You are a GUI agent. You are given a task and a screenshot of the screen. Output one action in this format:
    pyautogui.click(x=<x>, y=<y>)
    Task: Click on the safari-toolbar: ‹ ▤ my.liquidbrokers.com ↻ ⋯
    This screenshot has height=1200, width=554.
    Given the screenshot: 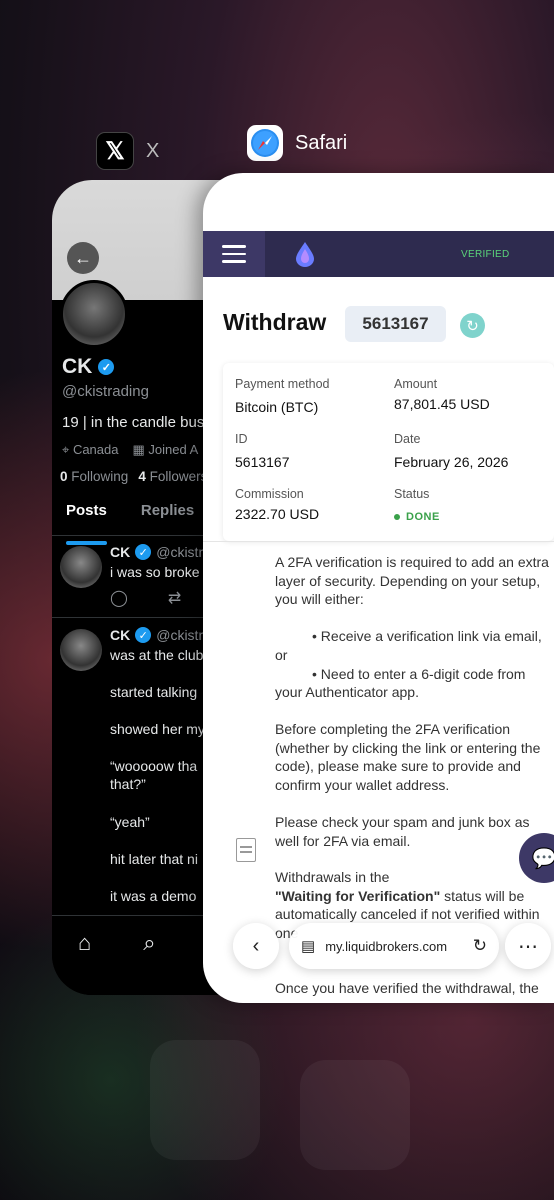 What is the action you would take?
    pyautogui.click(x=393, y=948)
    